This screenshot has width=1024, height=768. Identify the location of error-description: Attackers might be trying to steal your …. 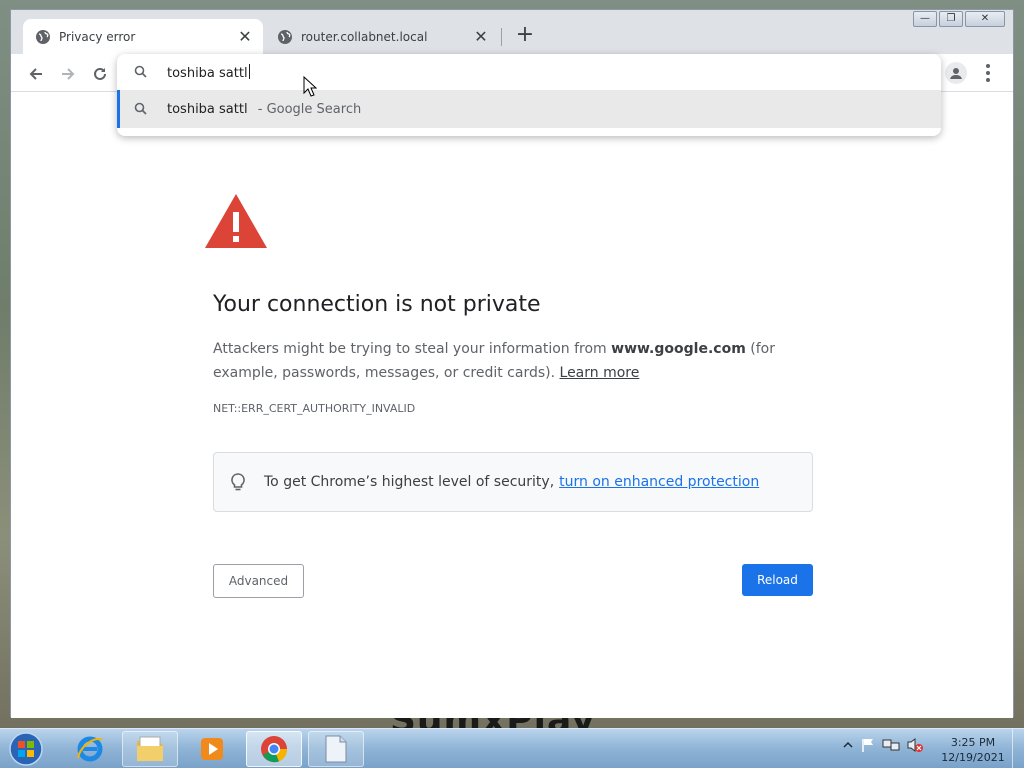
(513, 361).